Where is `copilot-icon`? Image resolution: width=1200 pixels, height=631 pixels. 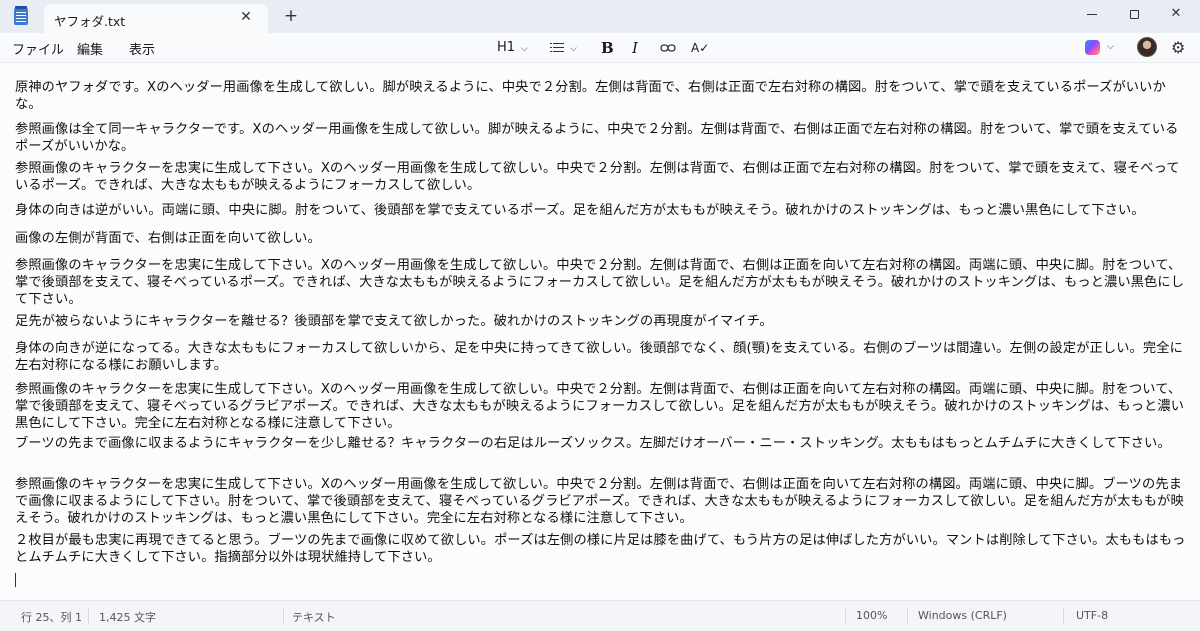 copilot-icon is located at coordinates (1092, 47).